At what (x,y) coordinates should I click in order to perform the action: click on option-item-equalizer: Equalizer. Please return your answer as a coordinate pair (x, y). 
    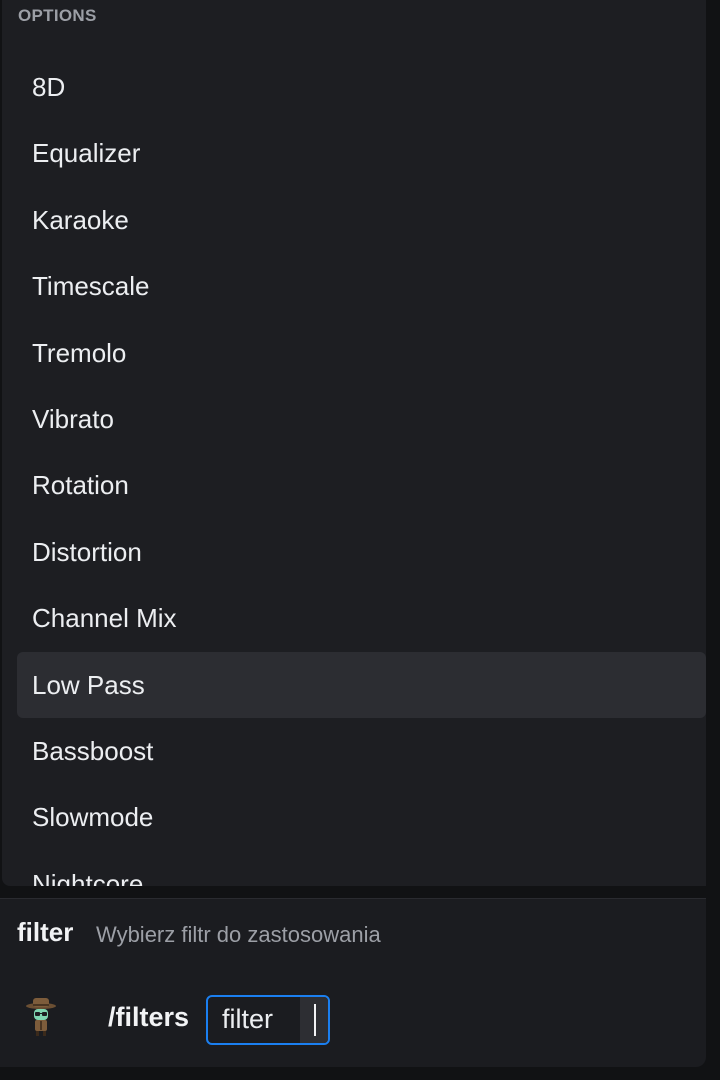
    Looking at the image, I should click on (361, 153).